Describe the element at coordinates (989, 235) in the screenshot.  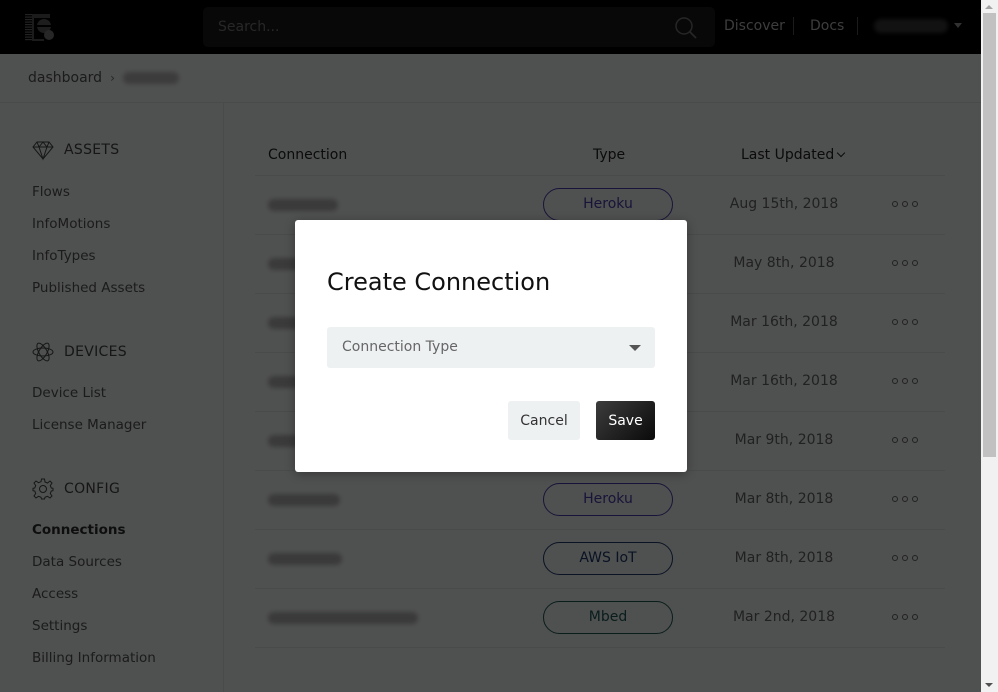
I see `scrollbar-thumb` at that location.